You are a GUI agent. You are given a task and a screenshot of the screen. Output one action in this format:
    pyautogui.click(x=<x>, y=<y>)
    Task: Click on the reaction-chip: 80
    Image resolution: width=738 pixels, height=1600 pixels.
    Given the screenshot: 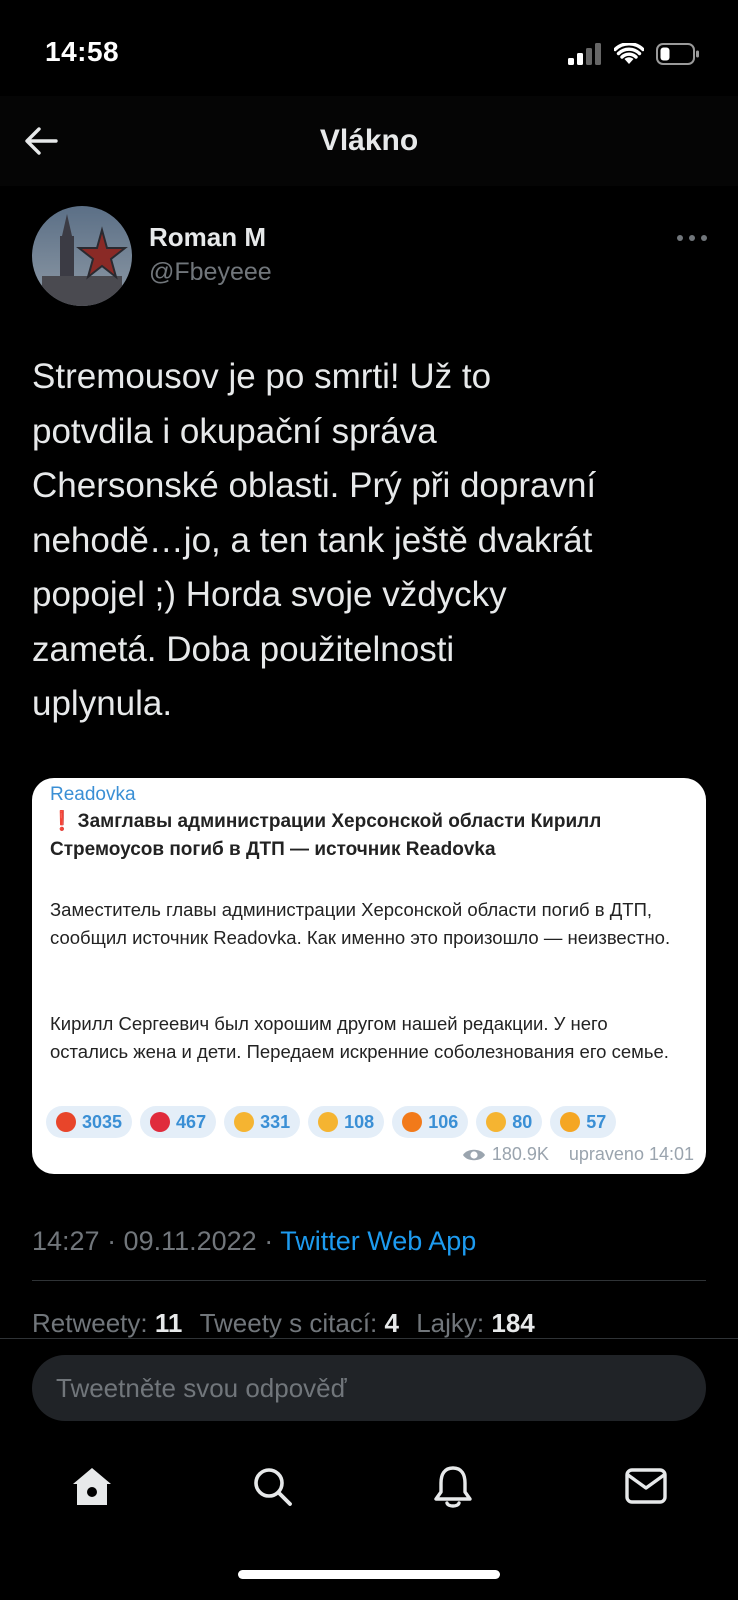 What is the action you would take?
    pyautogui.click(x=509, y=1122)
    